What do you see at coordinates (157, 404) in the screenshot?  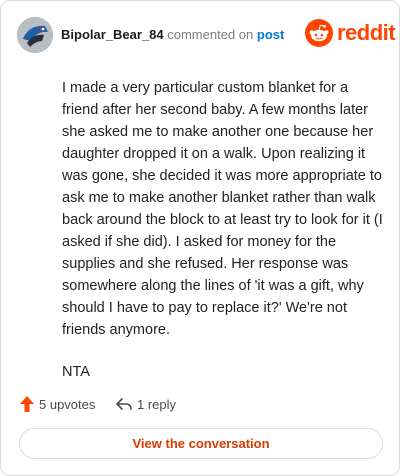 I see `reply-count: 1 reply` at bounding box center [157, 404].